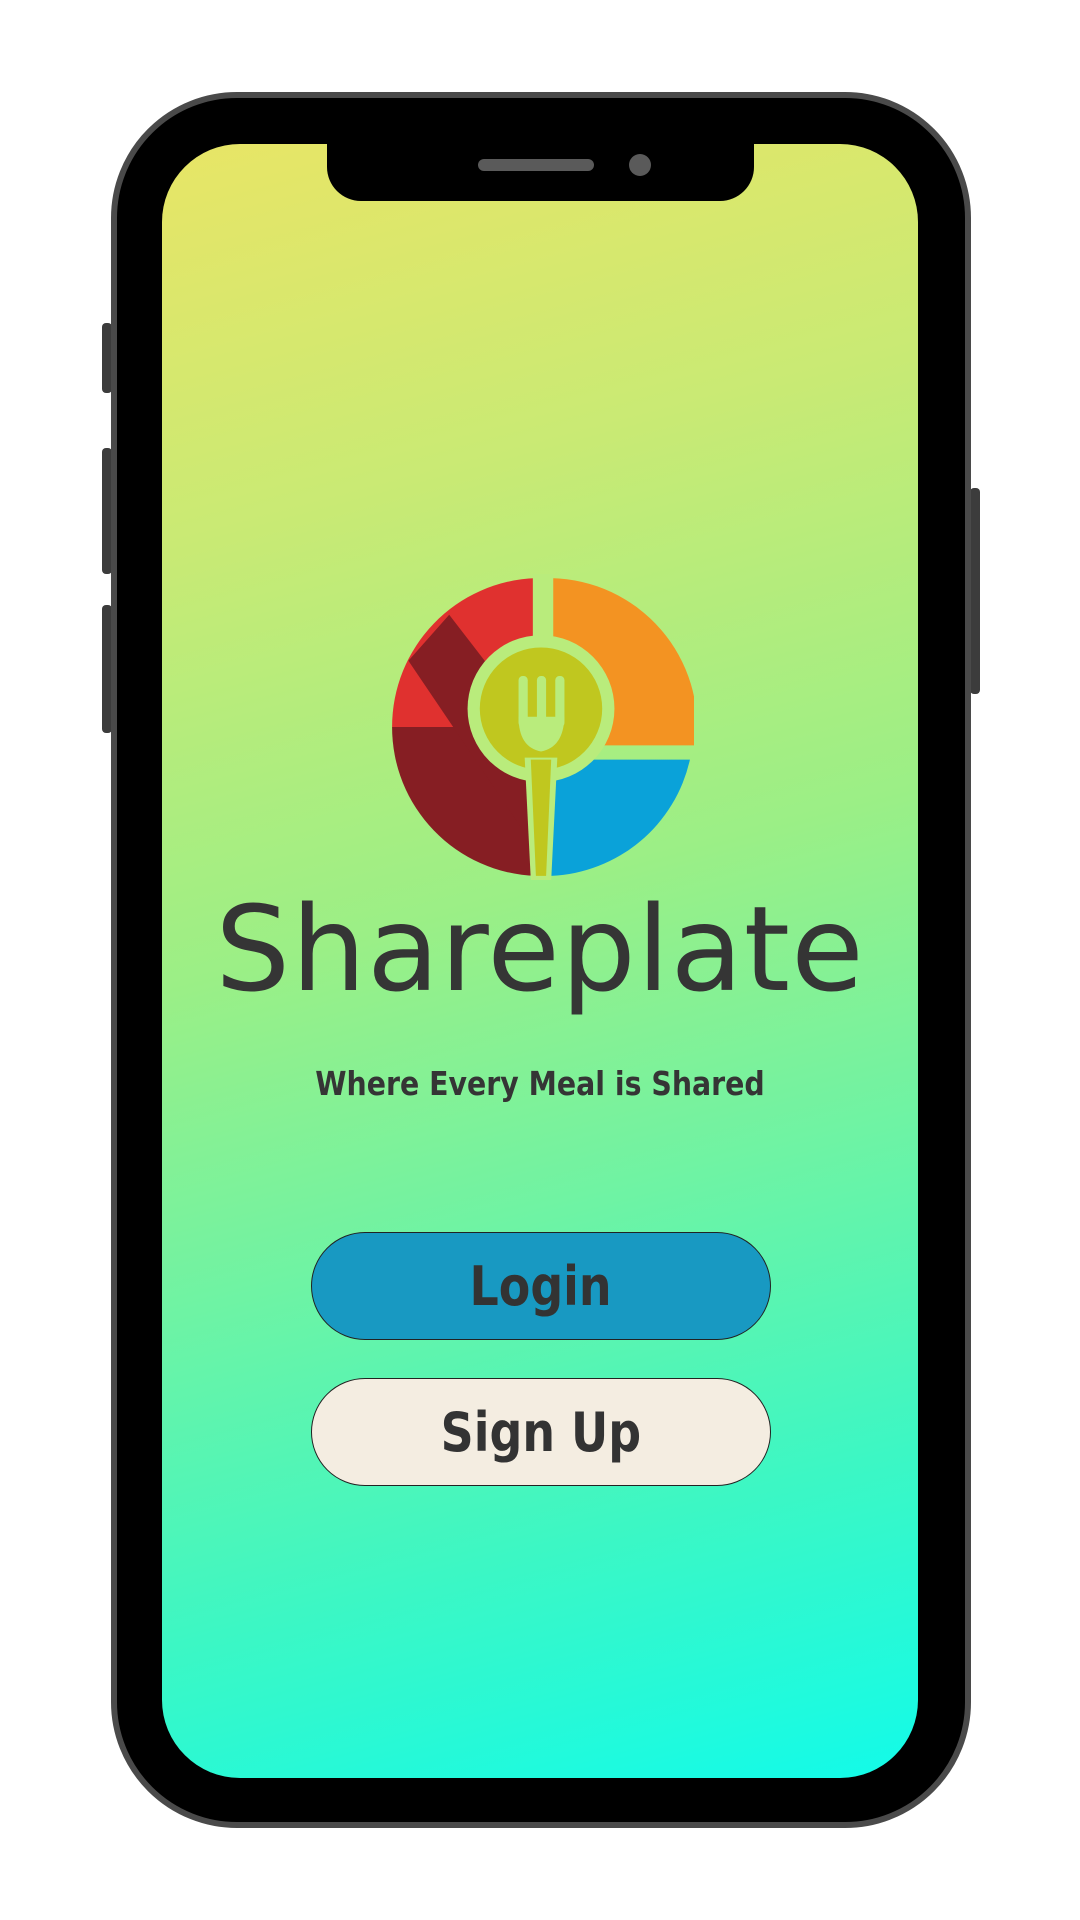 The image size is (1080, 1920). I want to click on plate-with-spoon-fork-icon, so click(543, 727).